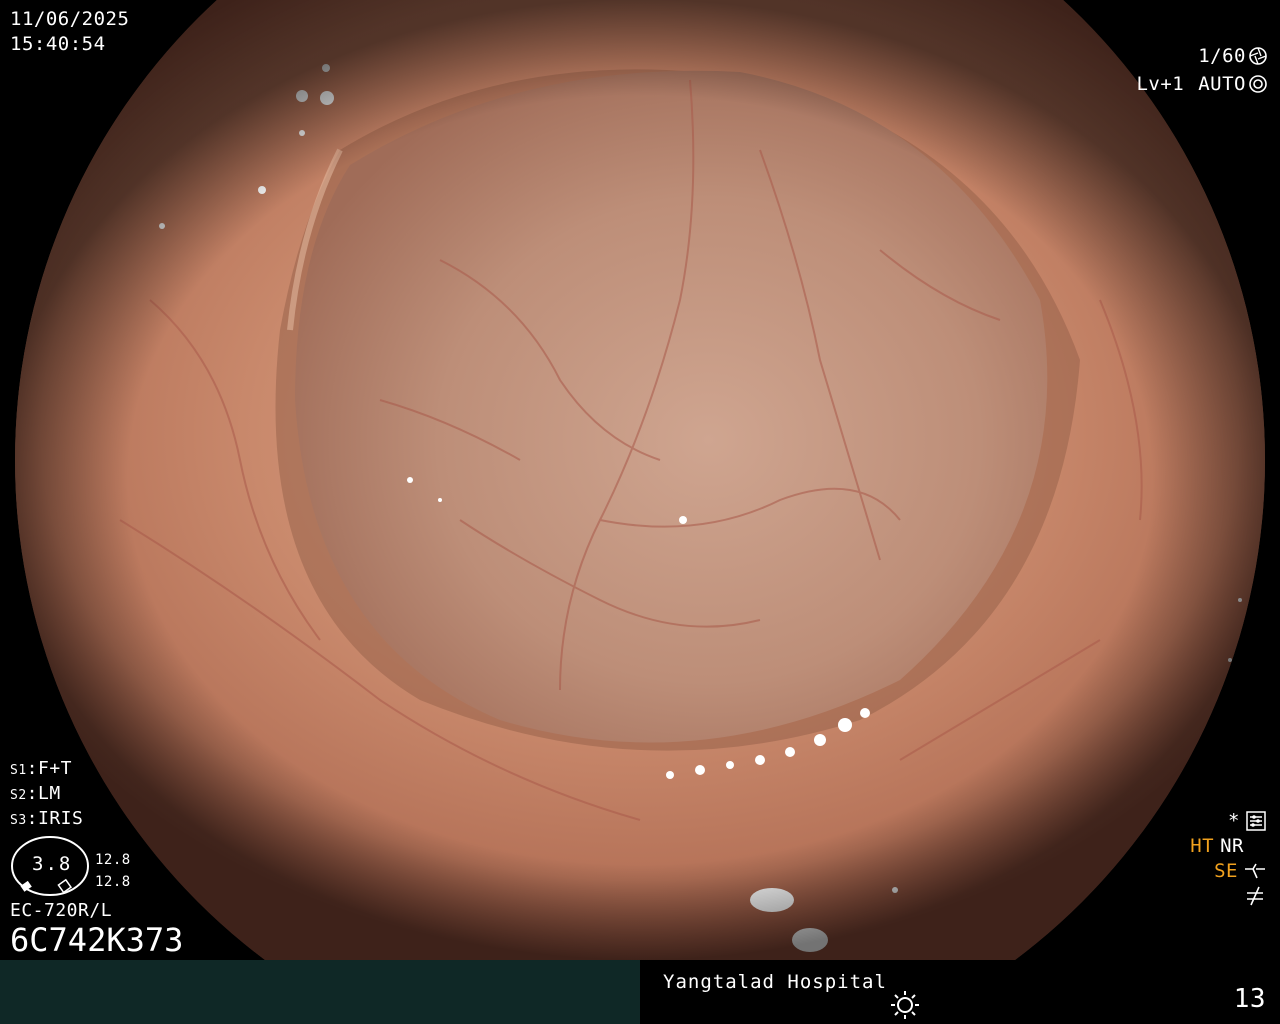  I want to click on processing-indicators: * HT NR SE, so click(1228, 858).